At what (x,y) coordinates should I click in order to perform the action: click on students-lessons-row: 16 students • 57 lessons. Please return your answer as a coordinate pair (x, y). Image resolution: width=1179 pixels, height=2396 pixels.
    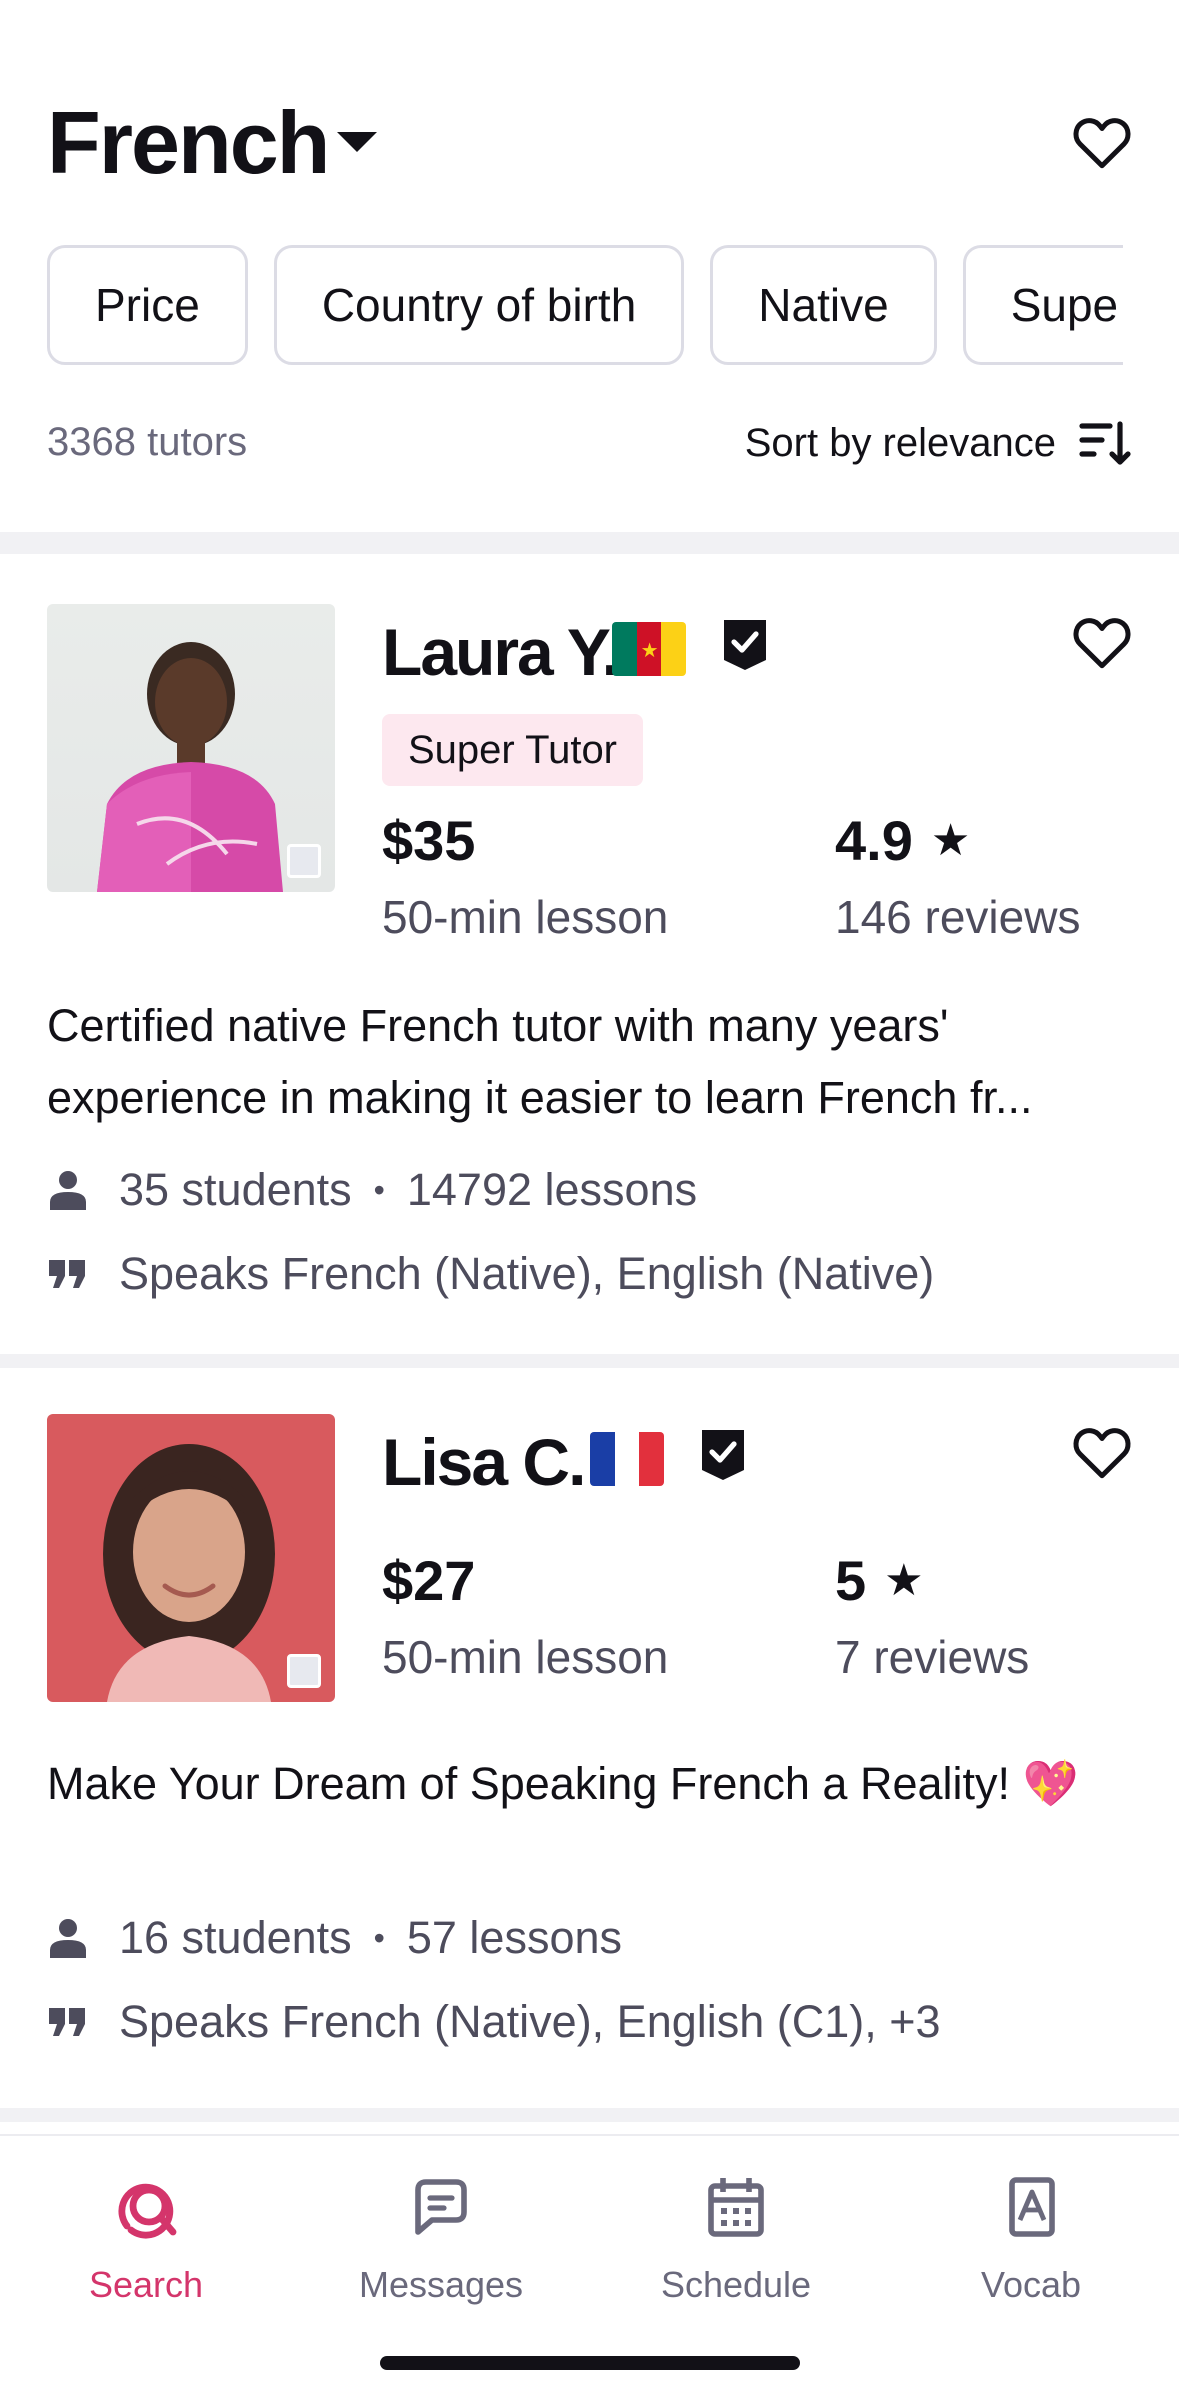
    Looking at the image, I should click on (334, 1938).